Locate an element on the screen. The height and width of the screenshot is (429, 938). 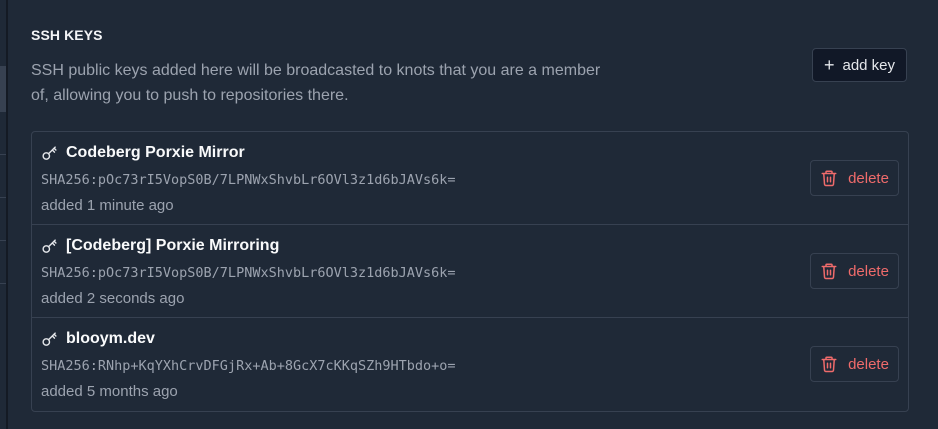
key-title: blooym.dev is located at coordinates (98, 339).